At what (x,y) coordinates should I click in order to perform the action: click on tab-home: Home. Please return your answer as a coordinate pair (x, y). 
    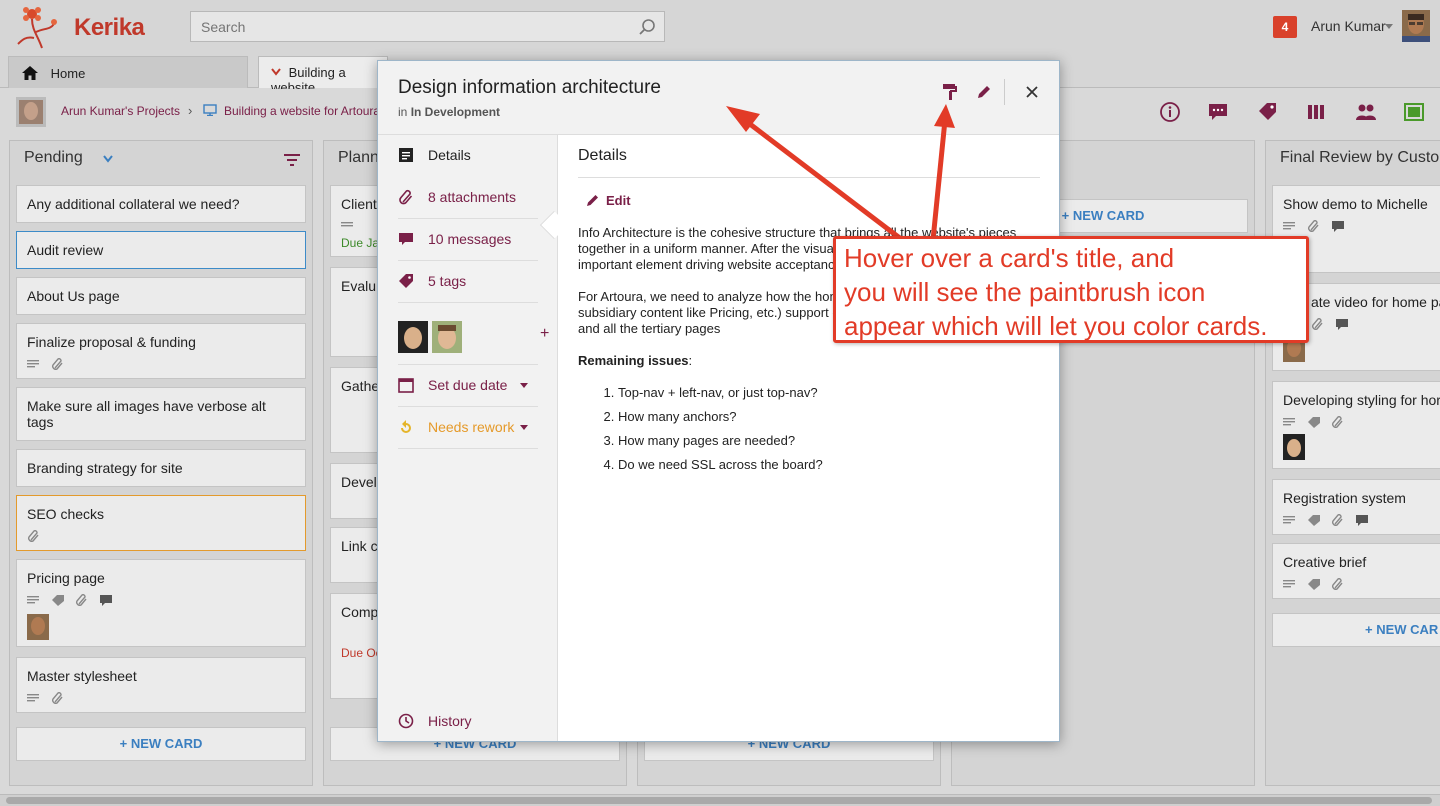
    Looking at the image, I should click on (128, 72).